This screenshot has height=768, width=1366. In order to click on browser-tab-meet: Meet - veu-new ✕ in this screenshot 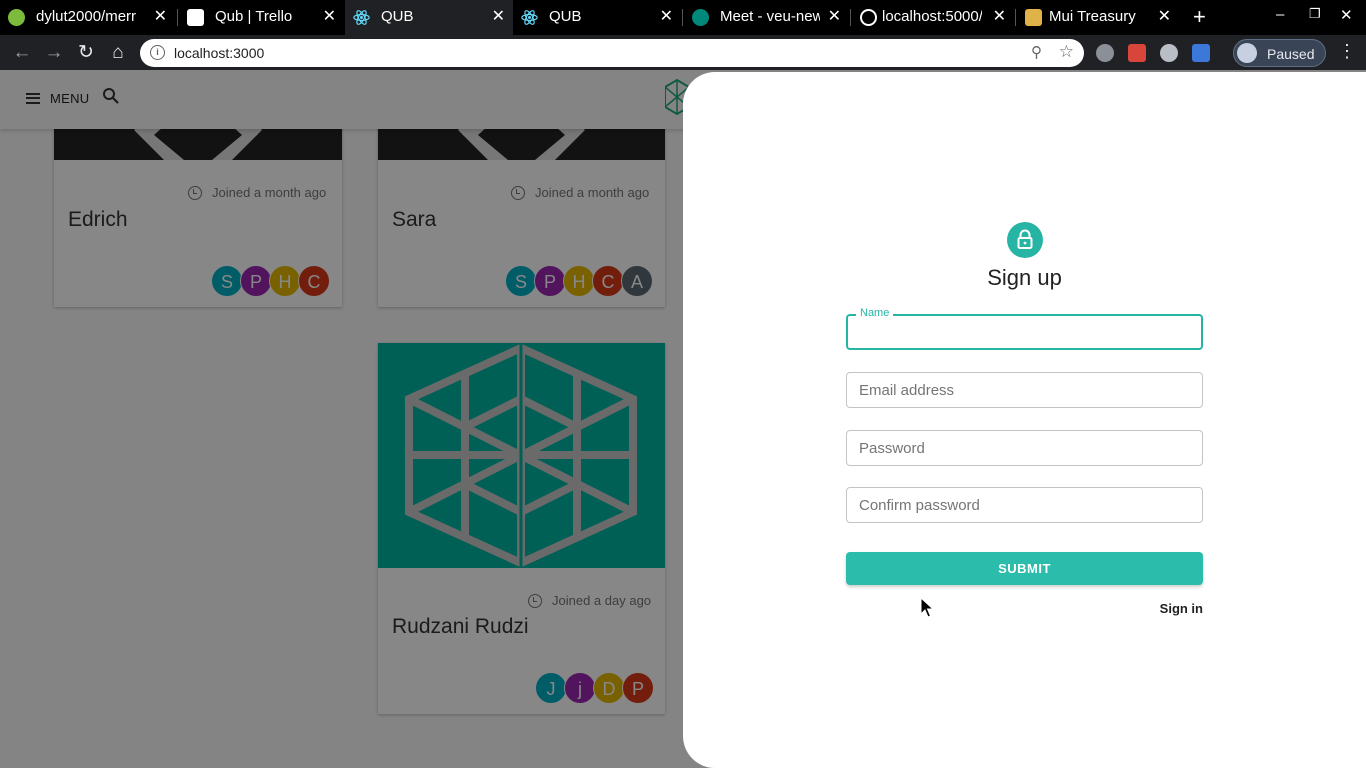, I will do `click(766, 17)`.